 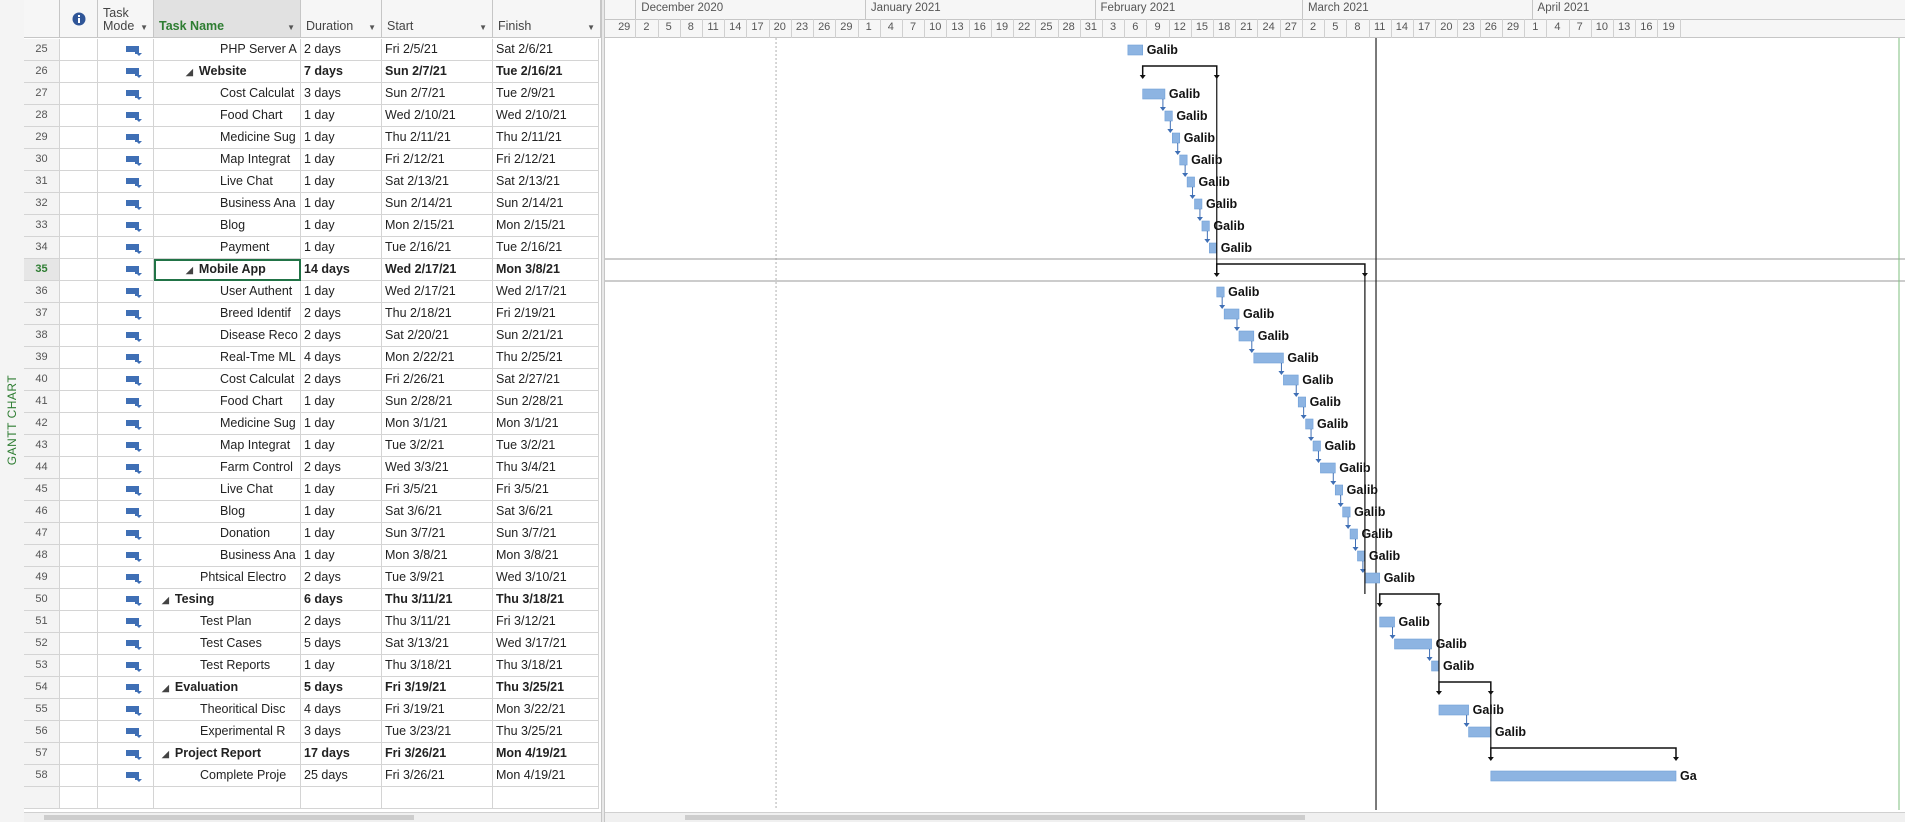 What do you see at coordinates (546, 644) in the screenshot?
I see `finish-cell: Wed 3/17/21` at bounding box center [546, 644].